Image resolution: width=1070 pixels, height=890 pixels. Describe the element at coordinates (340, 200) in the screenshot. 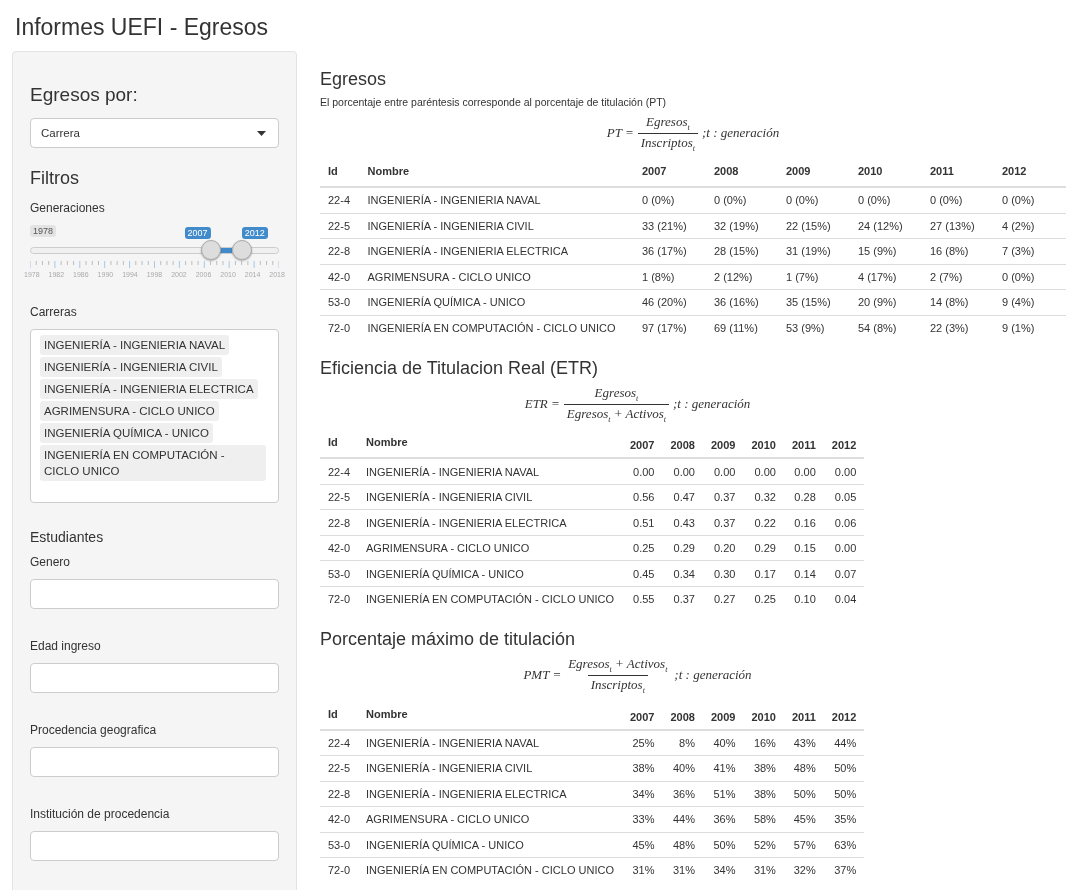

I see `table-cell: 22-4` at that location.